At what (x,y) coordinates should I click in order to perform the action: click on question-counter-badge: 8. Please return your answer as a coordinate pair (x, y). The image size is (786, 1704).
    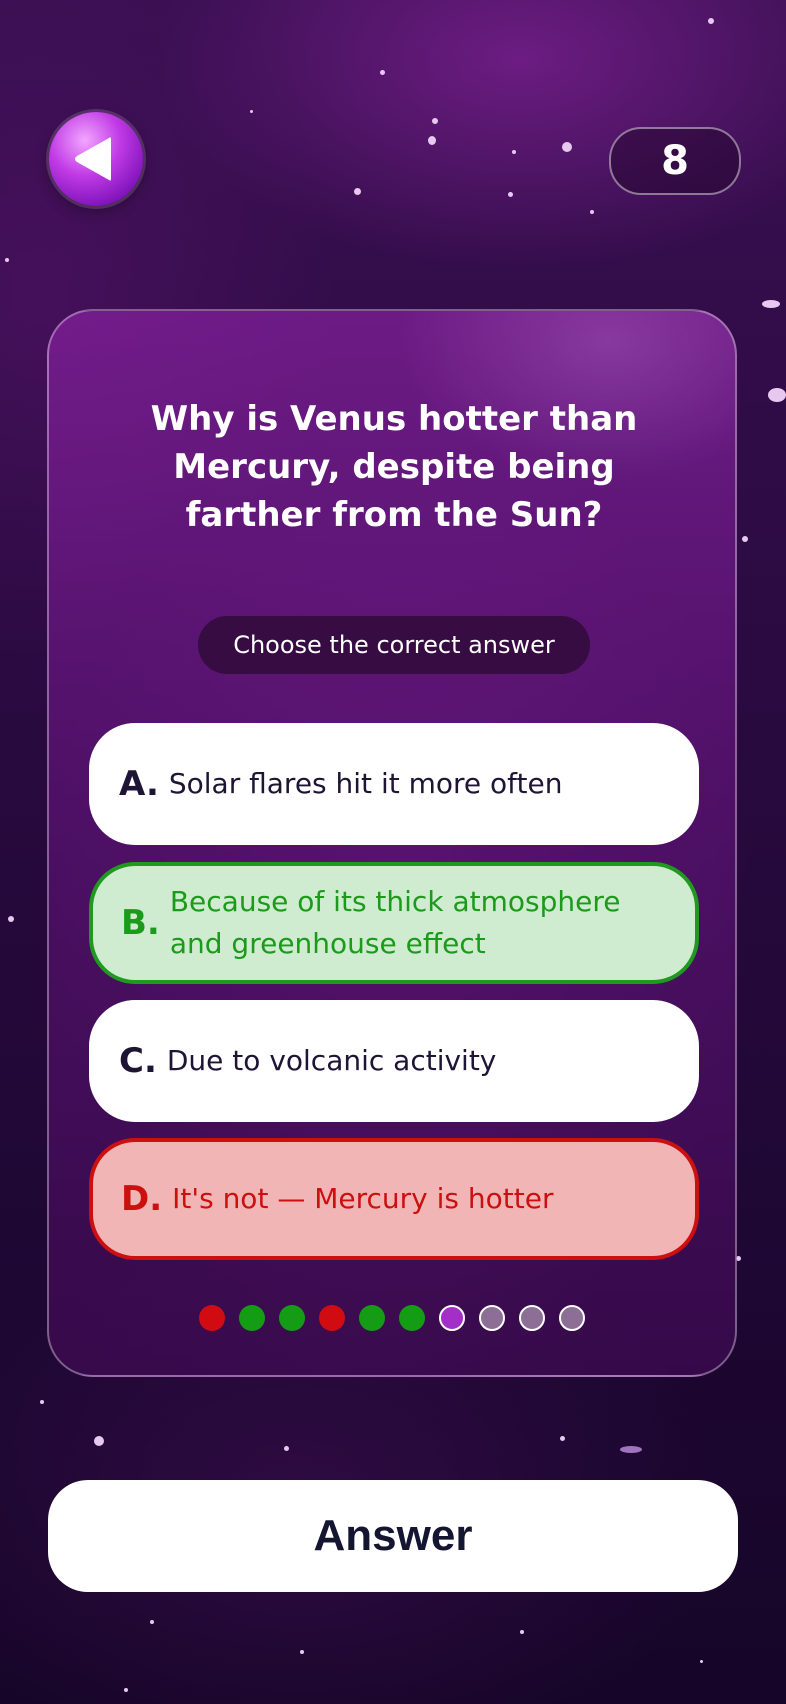
    Looking at the image, I should click on (675, 161).